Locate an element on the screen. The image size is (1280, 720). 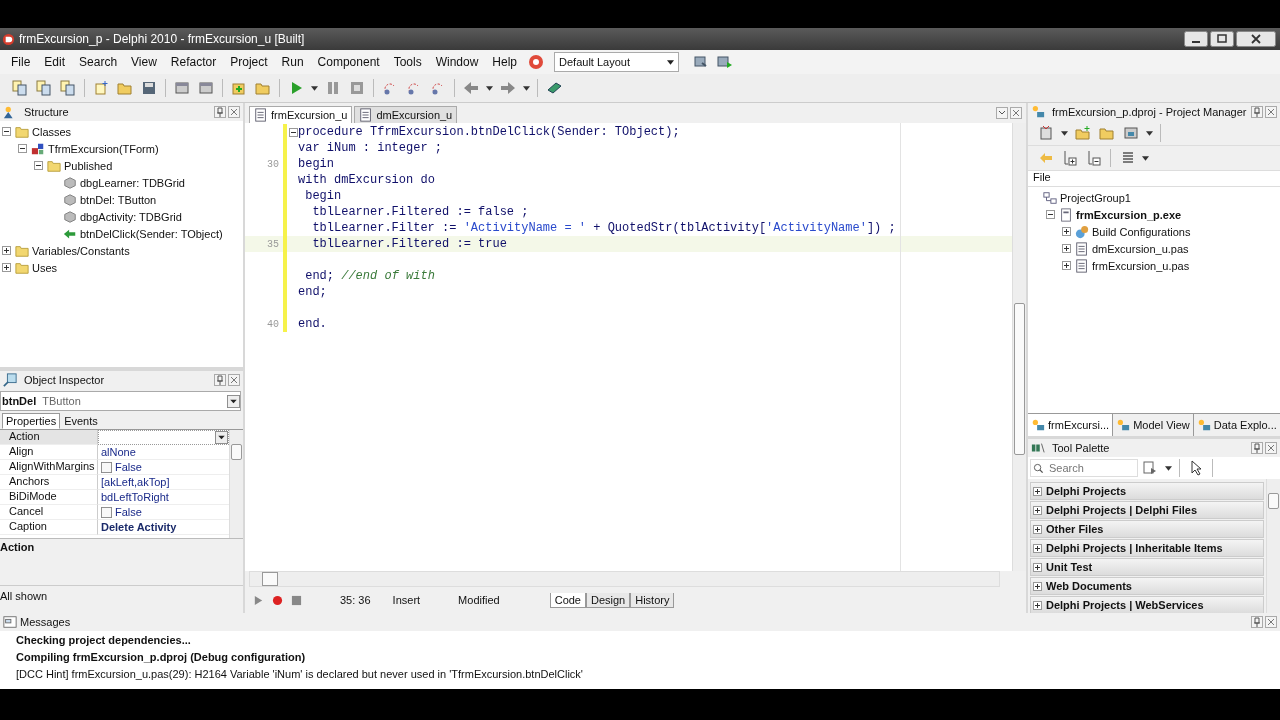
menu-item: Component is located at coordinates (348, 62).